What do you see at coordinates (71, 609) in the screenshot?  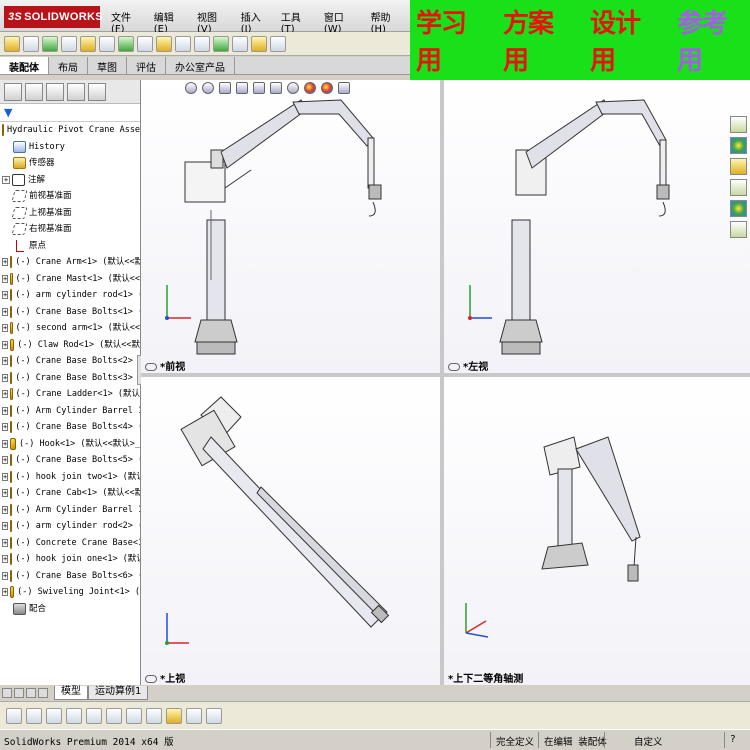 I see `tree-item-mates: 配合` at bounding box center [71, 609].